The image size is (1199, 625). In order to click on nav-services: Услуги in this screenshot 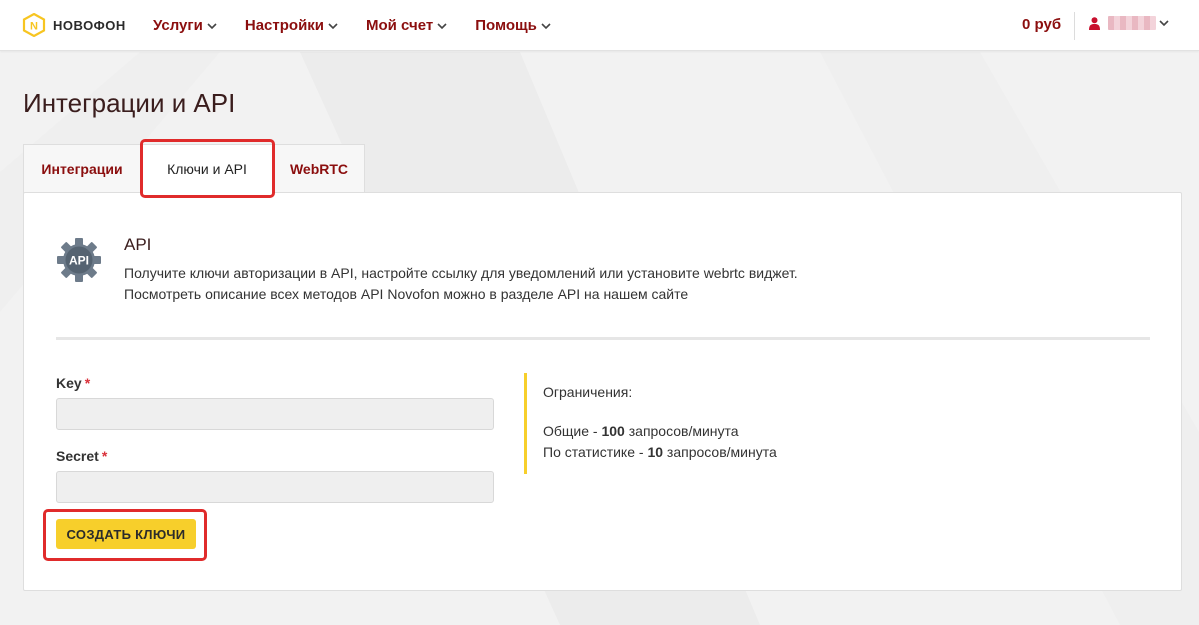, I will do `click(185, 25)`.